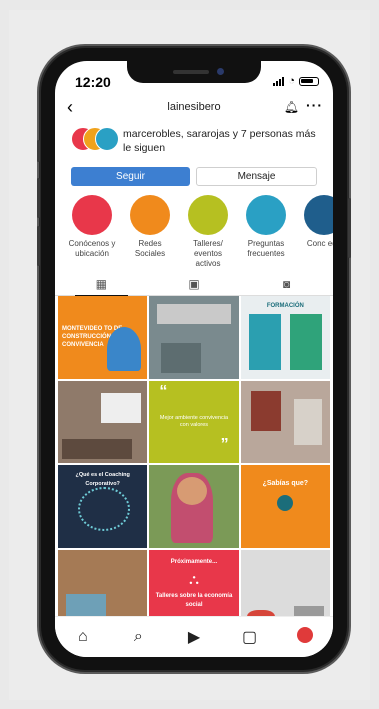 Image resolution: width=379 pixels, height=709 pixels. I want to click on post-text: Mejor ambiente convivencia con valores, so click(194, 421).